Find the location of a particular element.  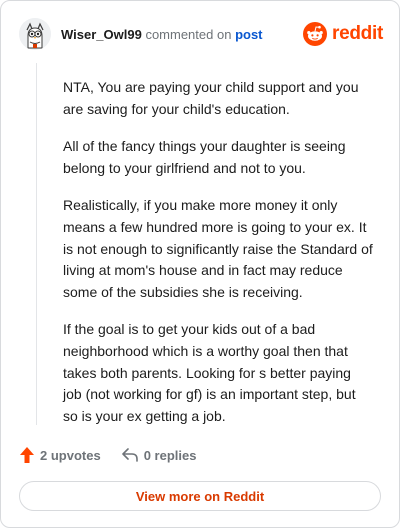

upvote-count: 2 upvotes is located at coordinates (70, 455).